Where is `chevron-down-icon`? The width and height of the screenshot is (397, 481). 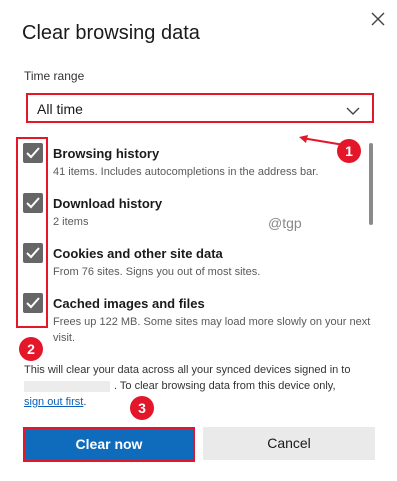 chevron-down-icon is located at coordinates (353, 109).